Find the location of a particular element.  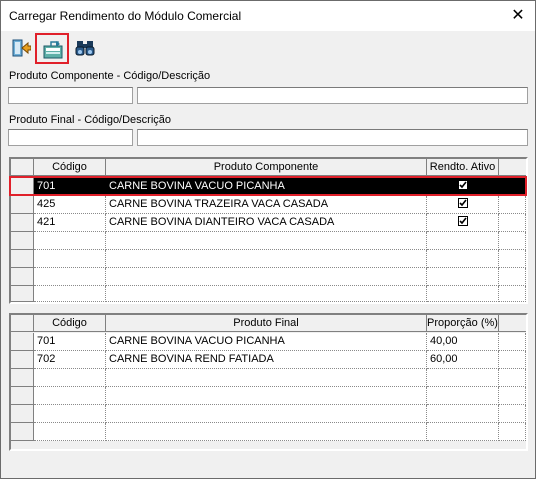

table-row: 701 CARNE BOVINA VACUO PICANHA 40,00 is located at coordinates (268, 342).